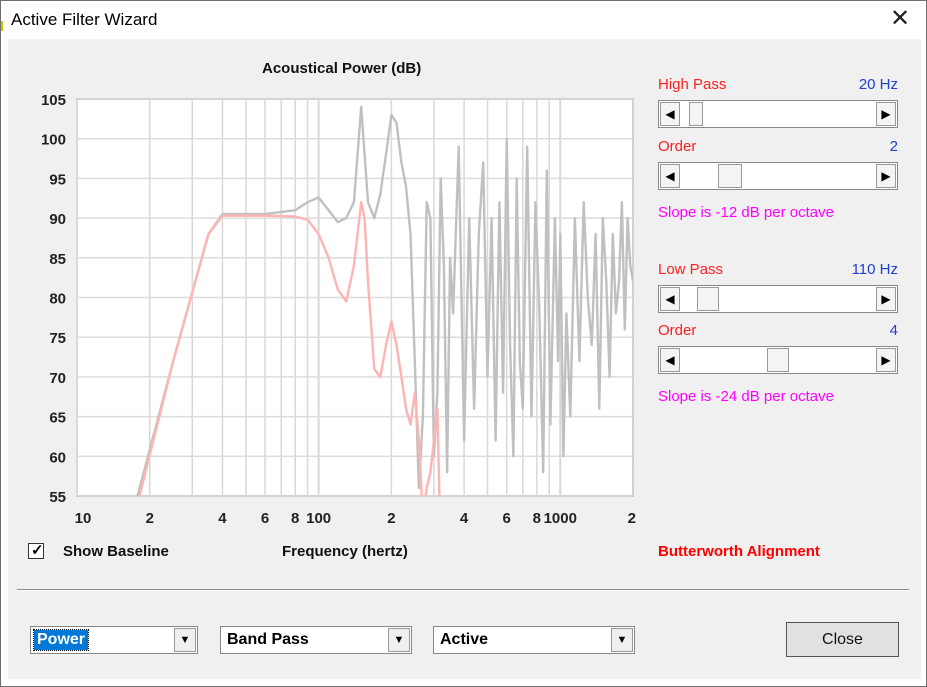 The height and width of the screenshot is (687, 927). Describe the element at coordinates (83, 518) in the screenshot. I see `x-tick-label: 10` at that location.